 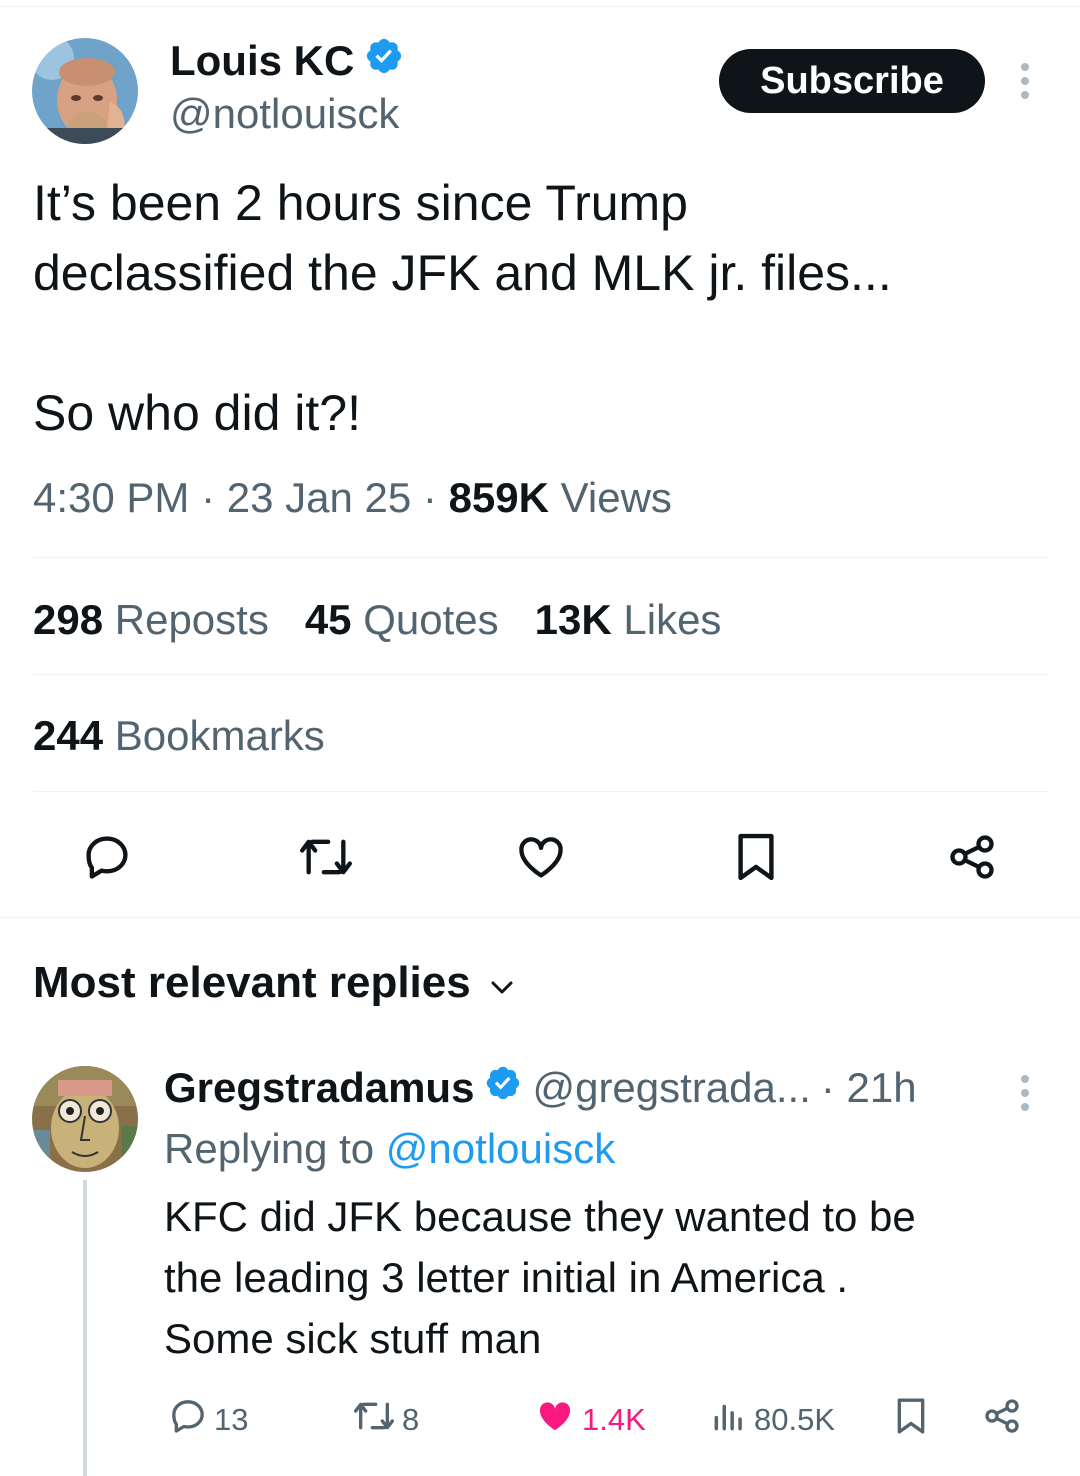 What do you see at coordinates (191, 619) in the screenshot?
I see `reposts-label: Reposts` at bounding box center [191, 619].